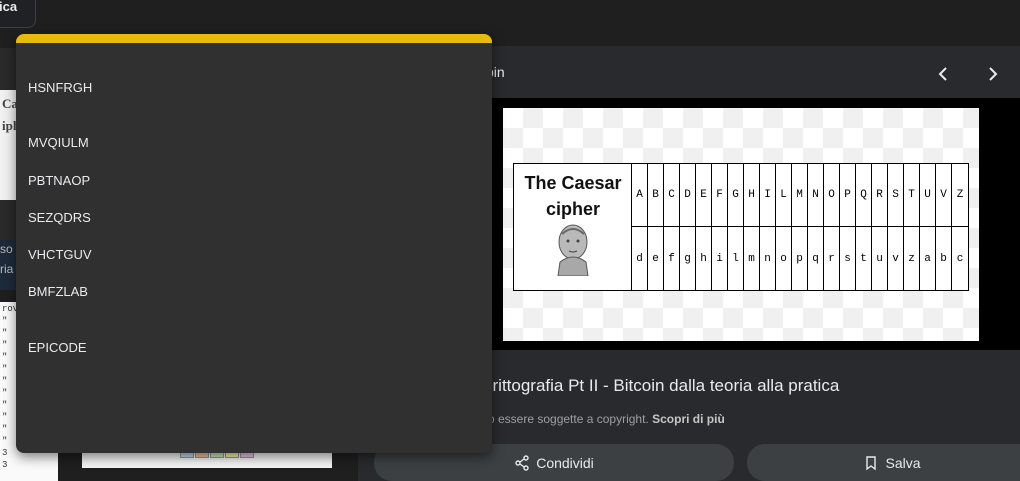 This screenshot has width=1020, height=481. What do you see at coordinates (816, 258) in the screenshot?
I see `cipher-shifted-letter: q` at bounding box center [816, 258].